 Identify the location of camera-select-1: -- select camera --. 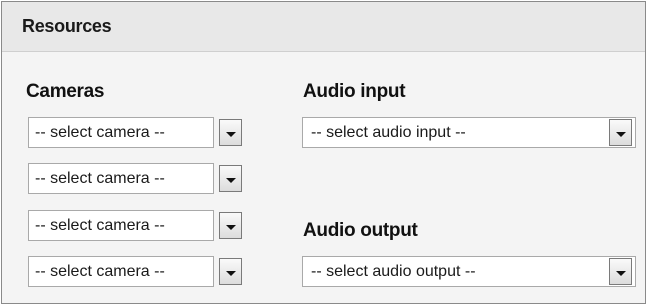
(135, 132).